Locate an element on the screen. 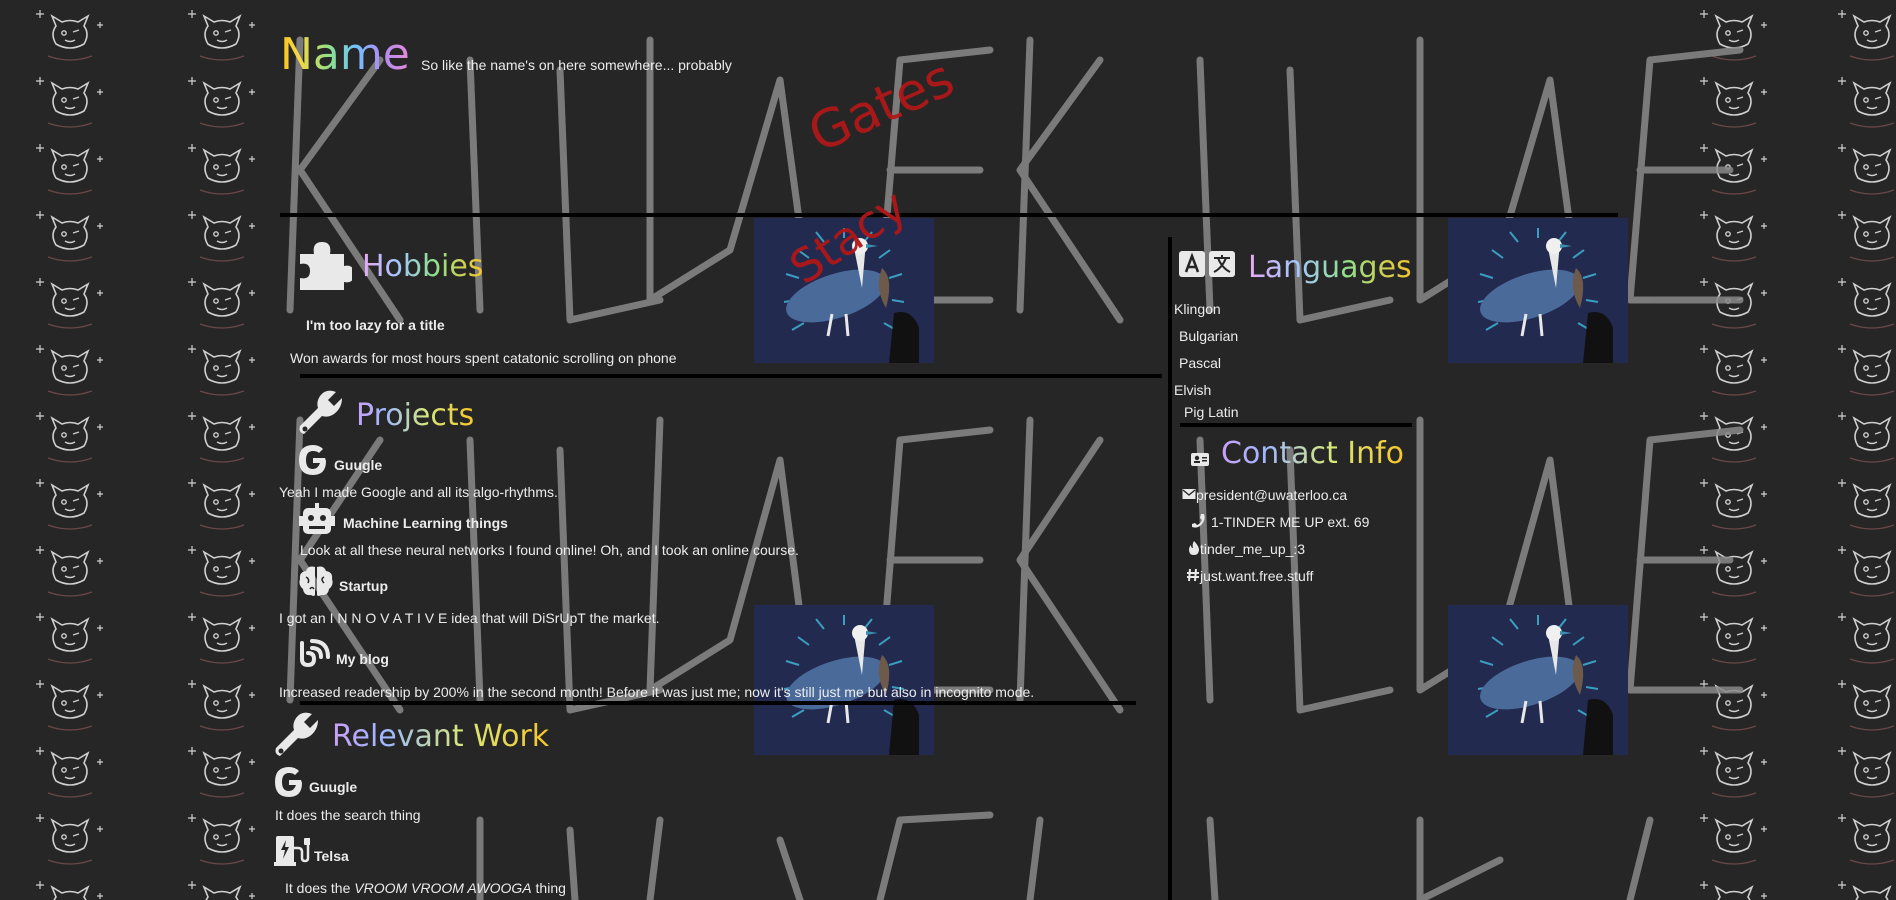 The image size is (1896, 900). contact-tinder: tinder_me_up_:3 is located at coordinates (1252, 549).